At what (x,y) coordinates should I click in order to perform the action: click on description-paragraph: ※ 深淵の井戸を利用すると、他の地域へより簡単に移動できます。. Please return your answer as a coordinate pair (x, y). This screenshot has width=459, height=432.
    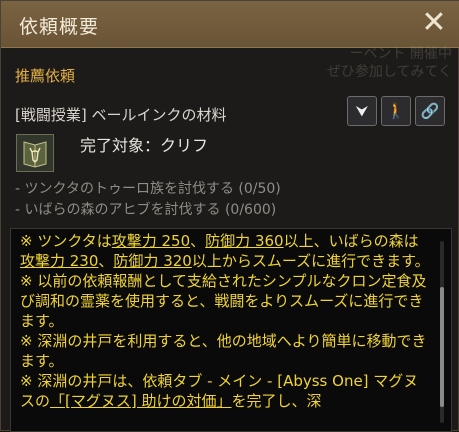
    Looking at the image, I should click on (223, 351).